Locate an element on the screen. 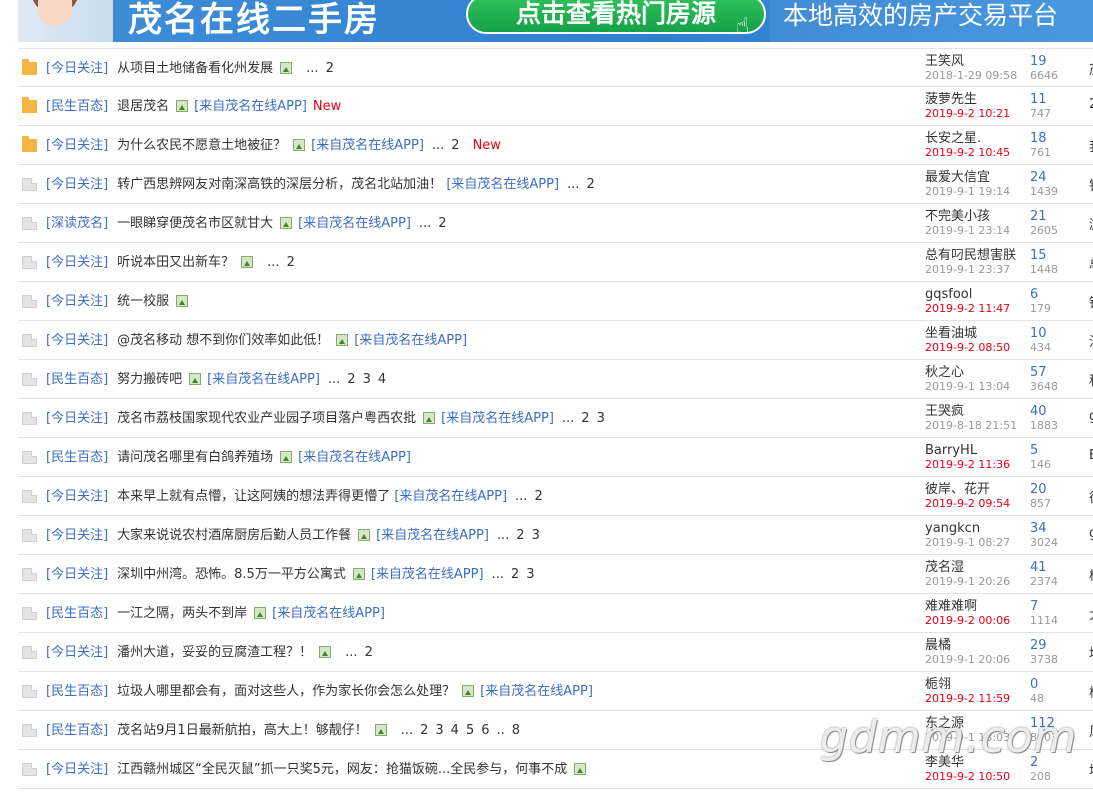  reply-count-link: 10 is located at coordinates (1055, 334).